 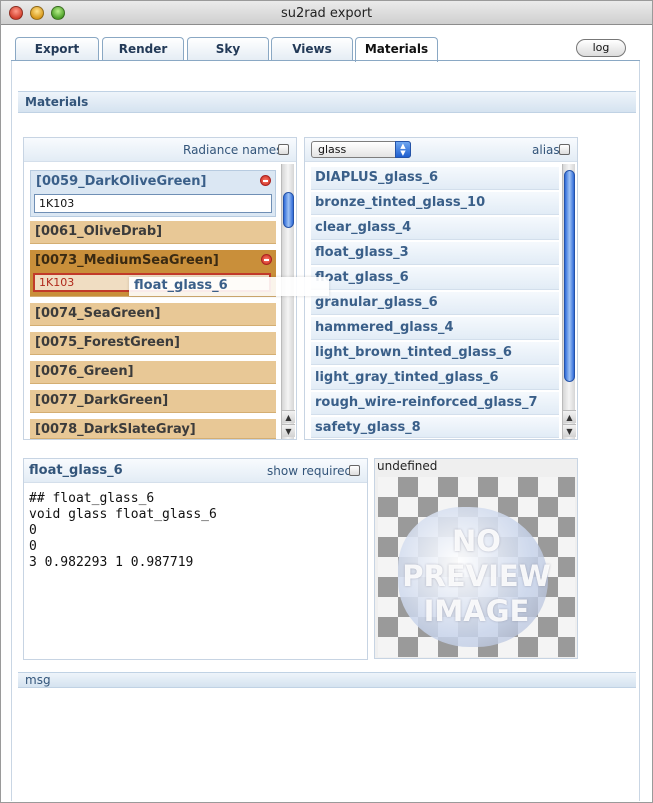 What do you see at coordinates (153, 314) in the screenshot?
I see `list-item-material: [0074_SeaGreen]` at bounding box center [153, 314].